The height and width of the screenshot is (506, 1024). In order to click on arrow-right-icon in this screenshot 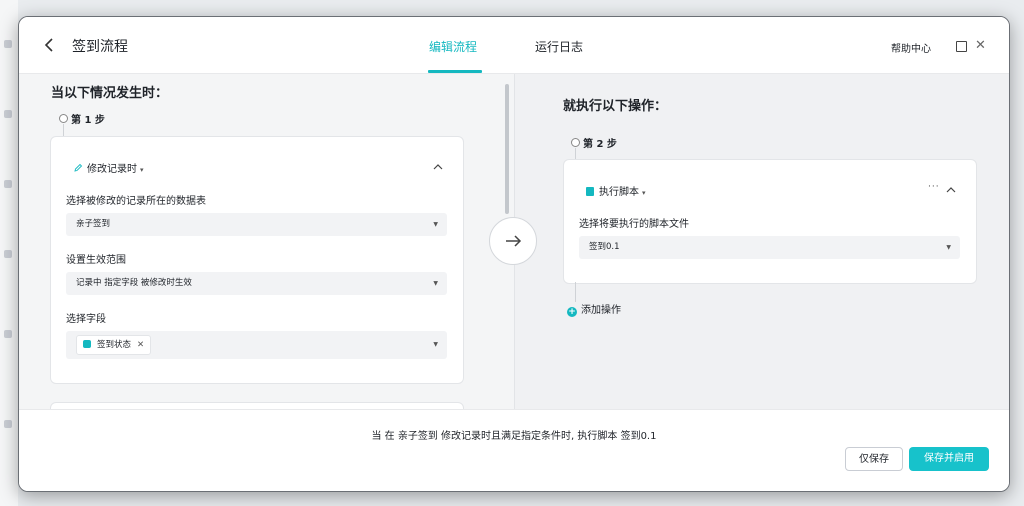, I will do `click(514, 241)`.